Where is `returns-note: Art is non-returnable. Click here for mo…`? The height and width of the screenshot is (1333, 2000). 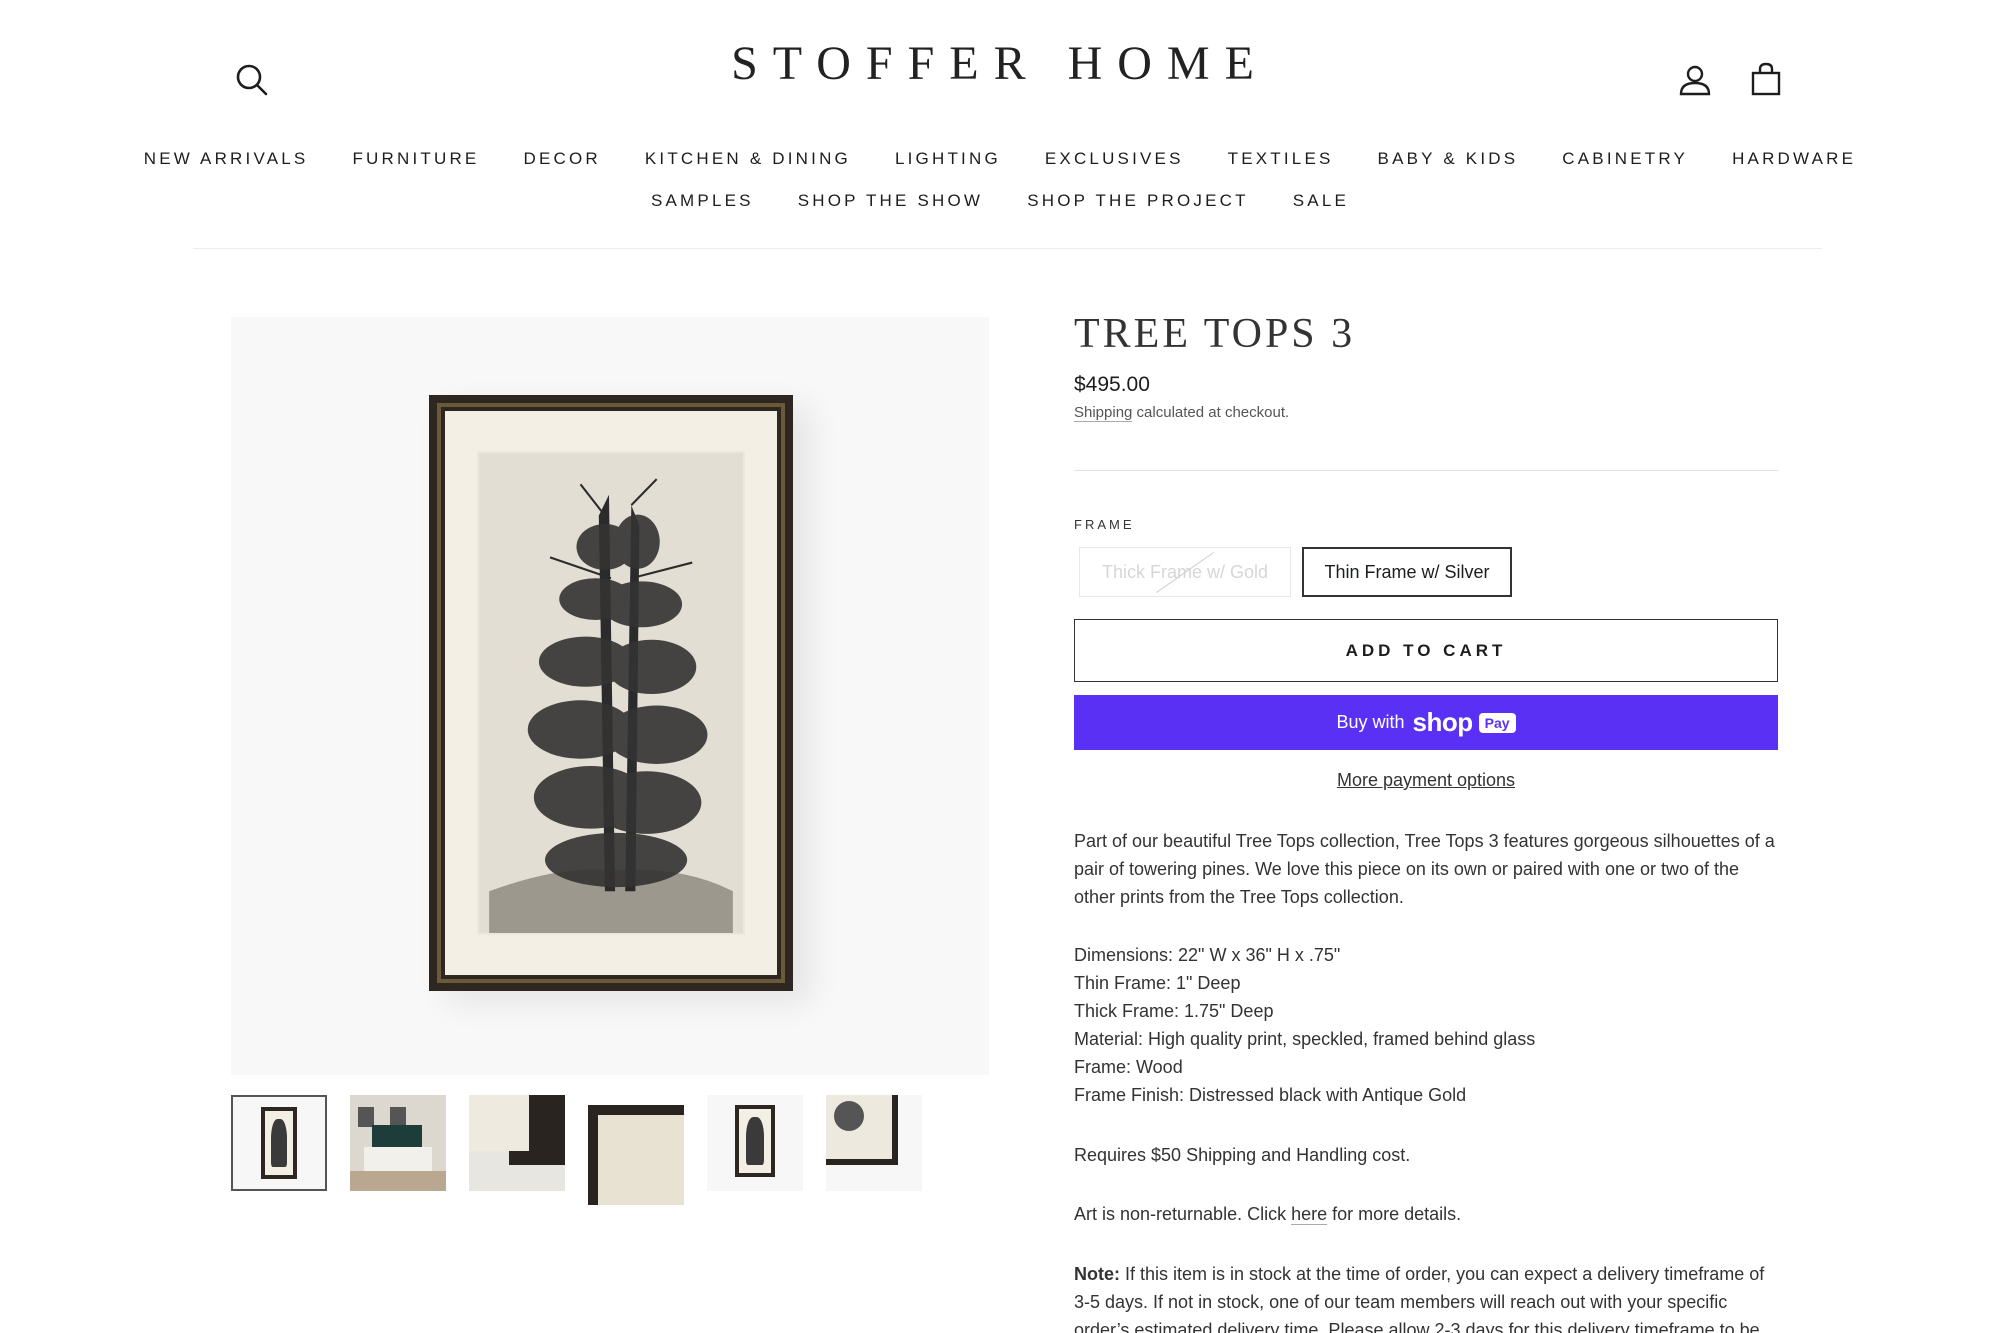
returns-note: Art is non-returnable. Click here for mo… is located at coordinates (1268, 1214).